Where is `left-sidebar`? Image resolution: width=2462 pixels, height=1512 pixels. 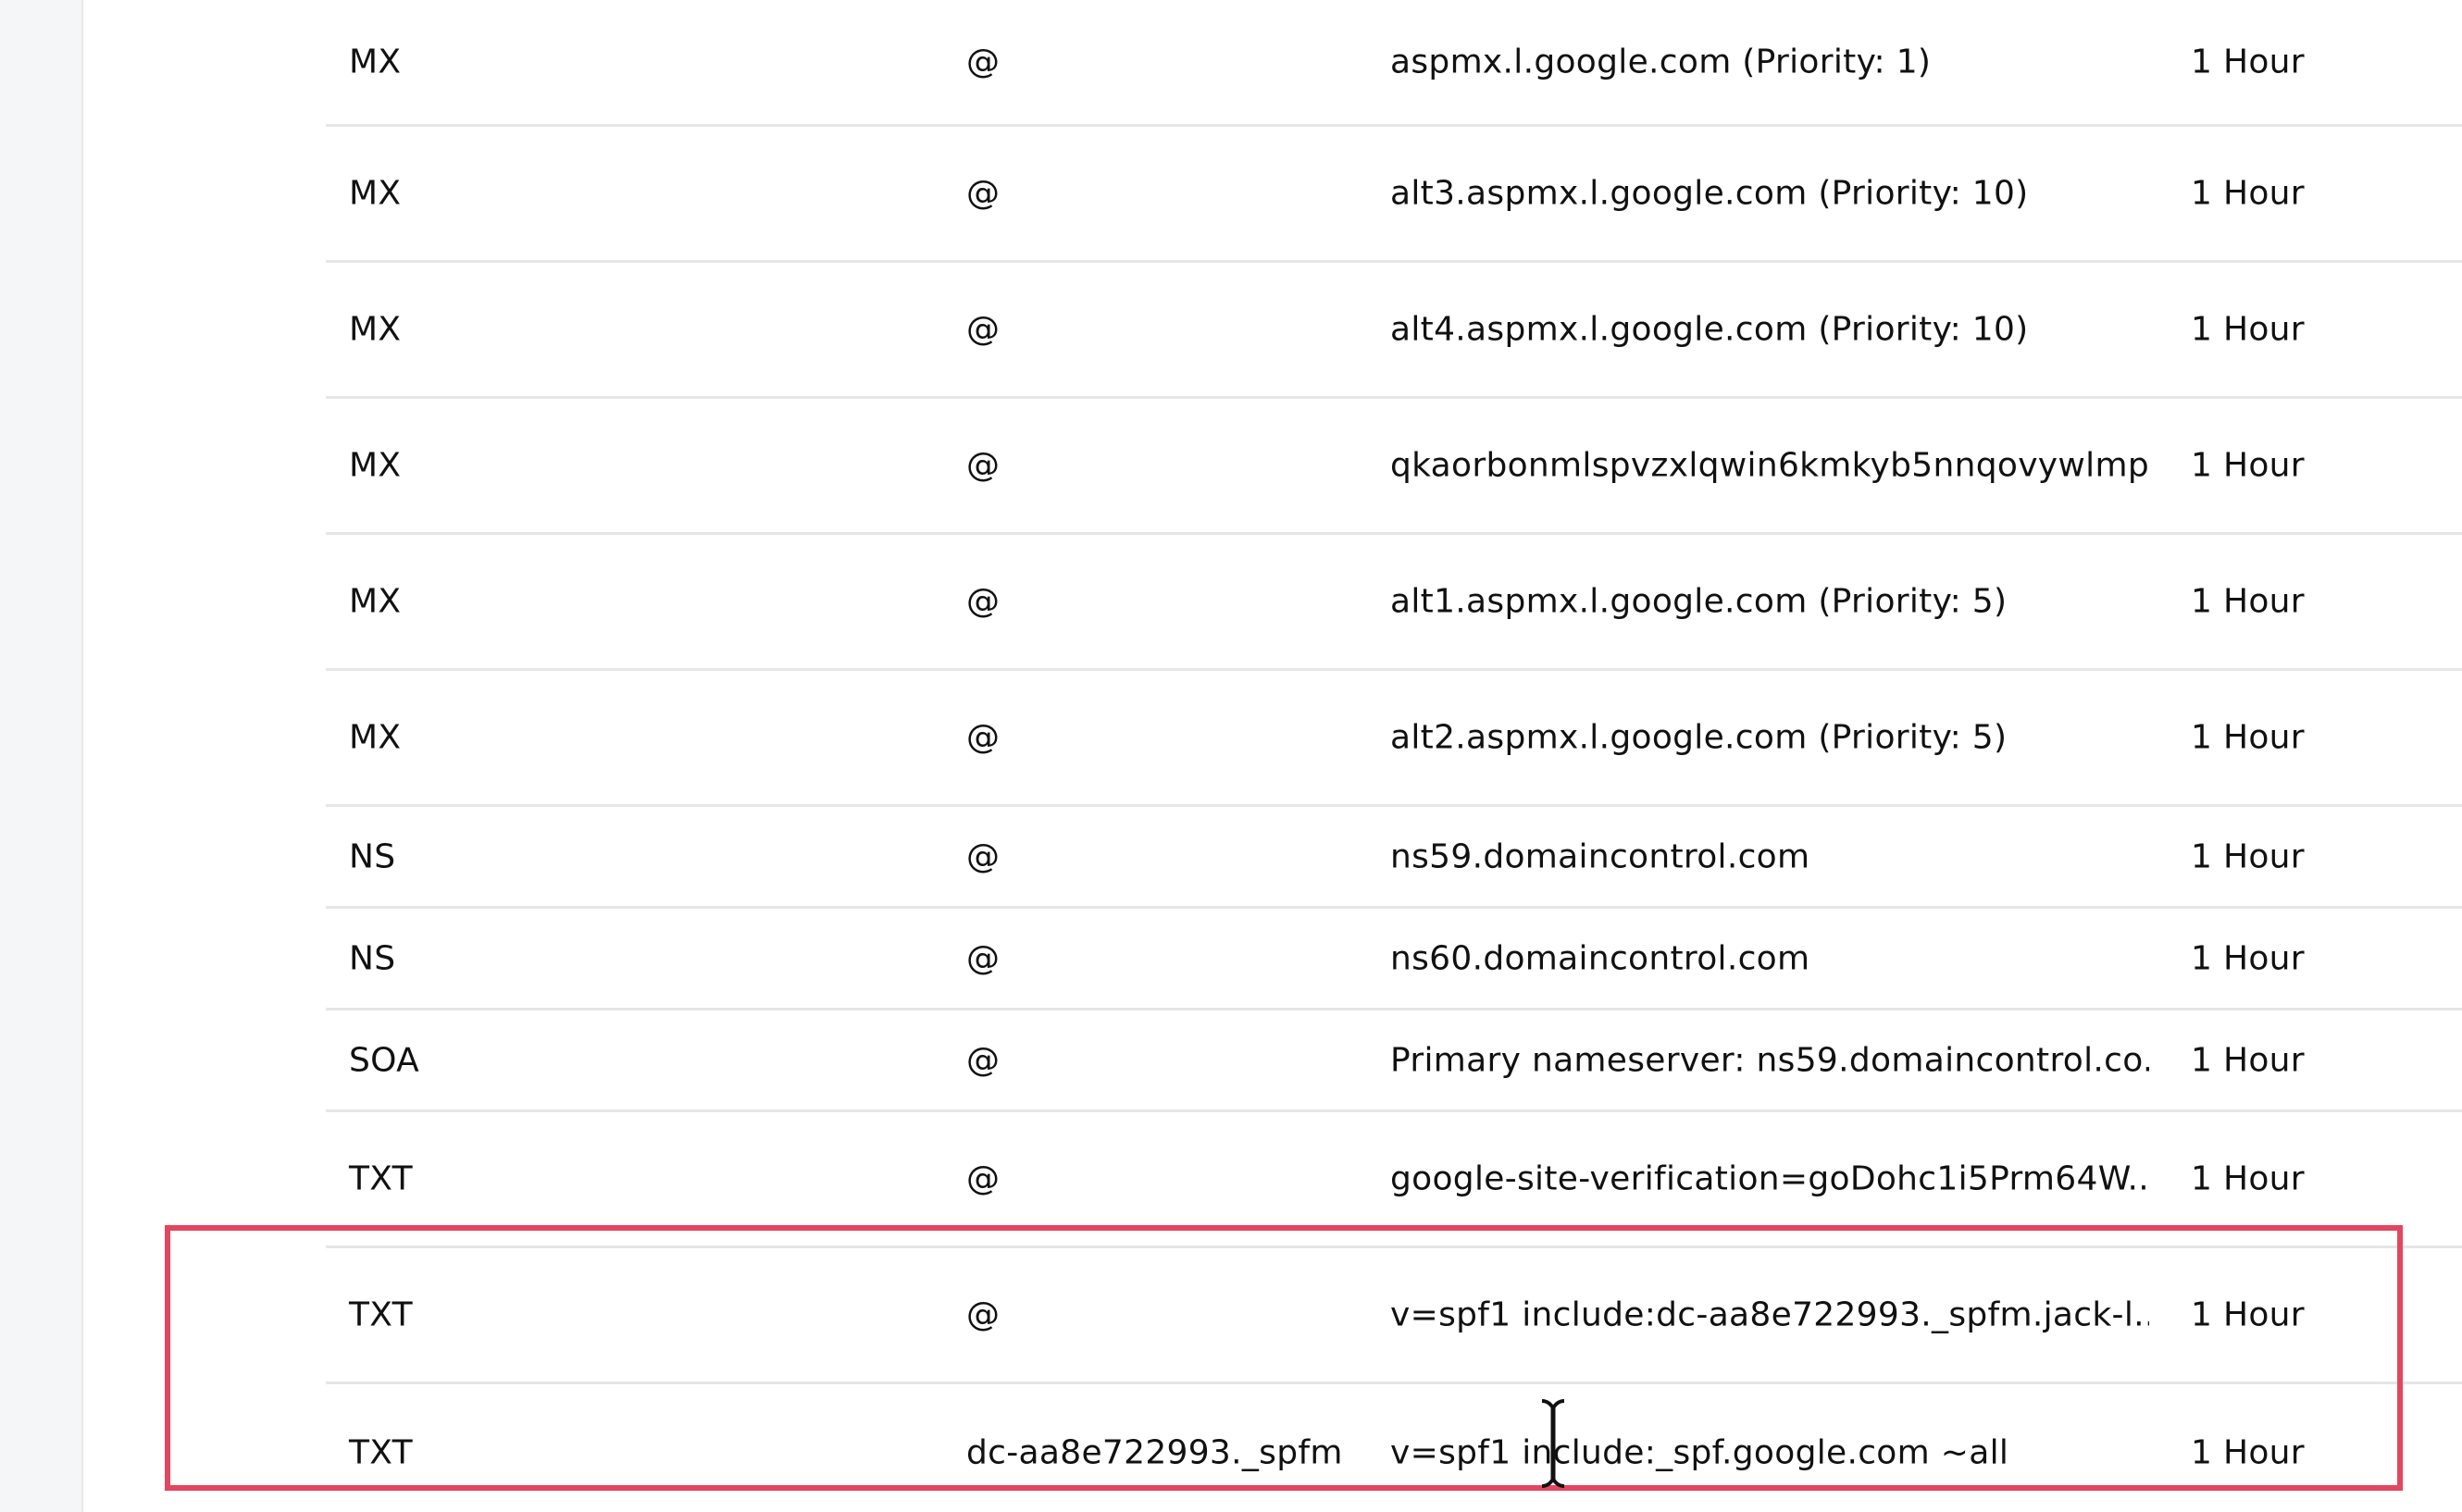 left-sidebar is located at coordinates (41, 756).